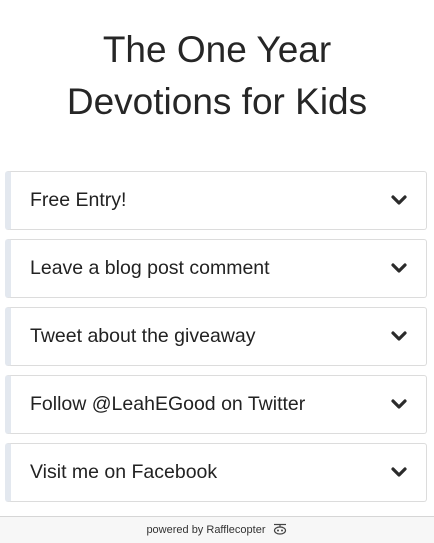 The width and height of the screenshot is (434, 543). What do you see at coordinates (217, 101) in the screenshot?
I see `title-line-2: Devotions for Kids` at bounding box center [217, 101].